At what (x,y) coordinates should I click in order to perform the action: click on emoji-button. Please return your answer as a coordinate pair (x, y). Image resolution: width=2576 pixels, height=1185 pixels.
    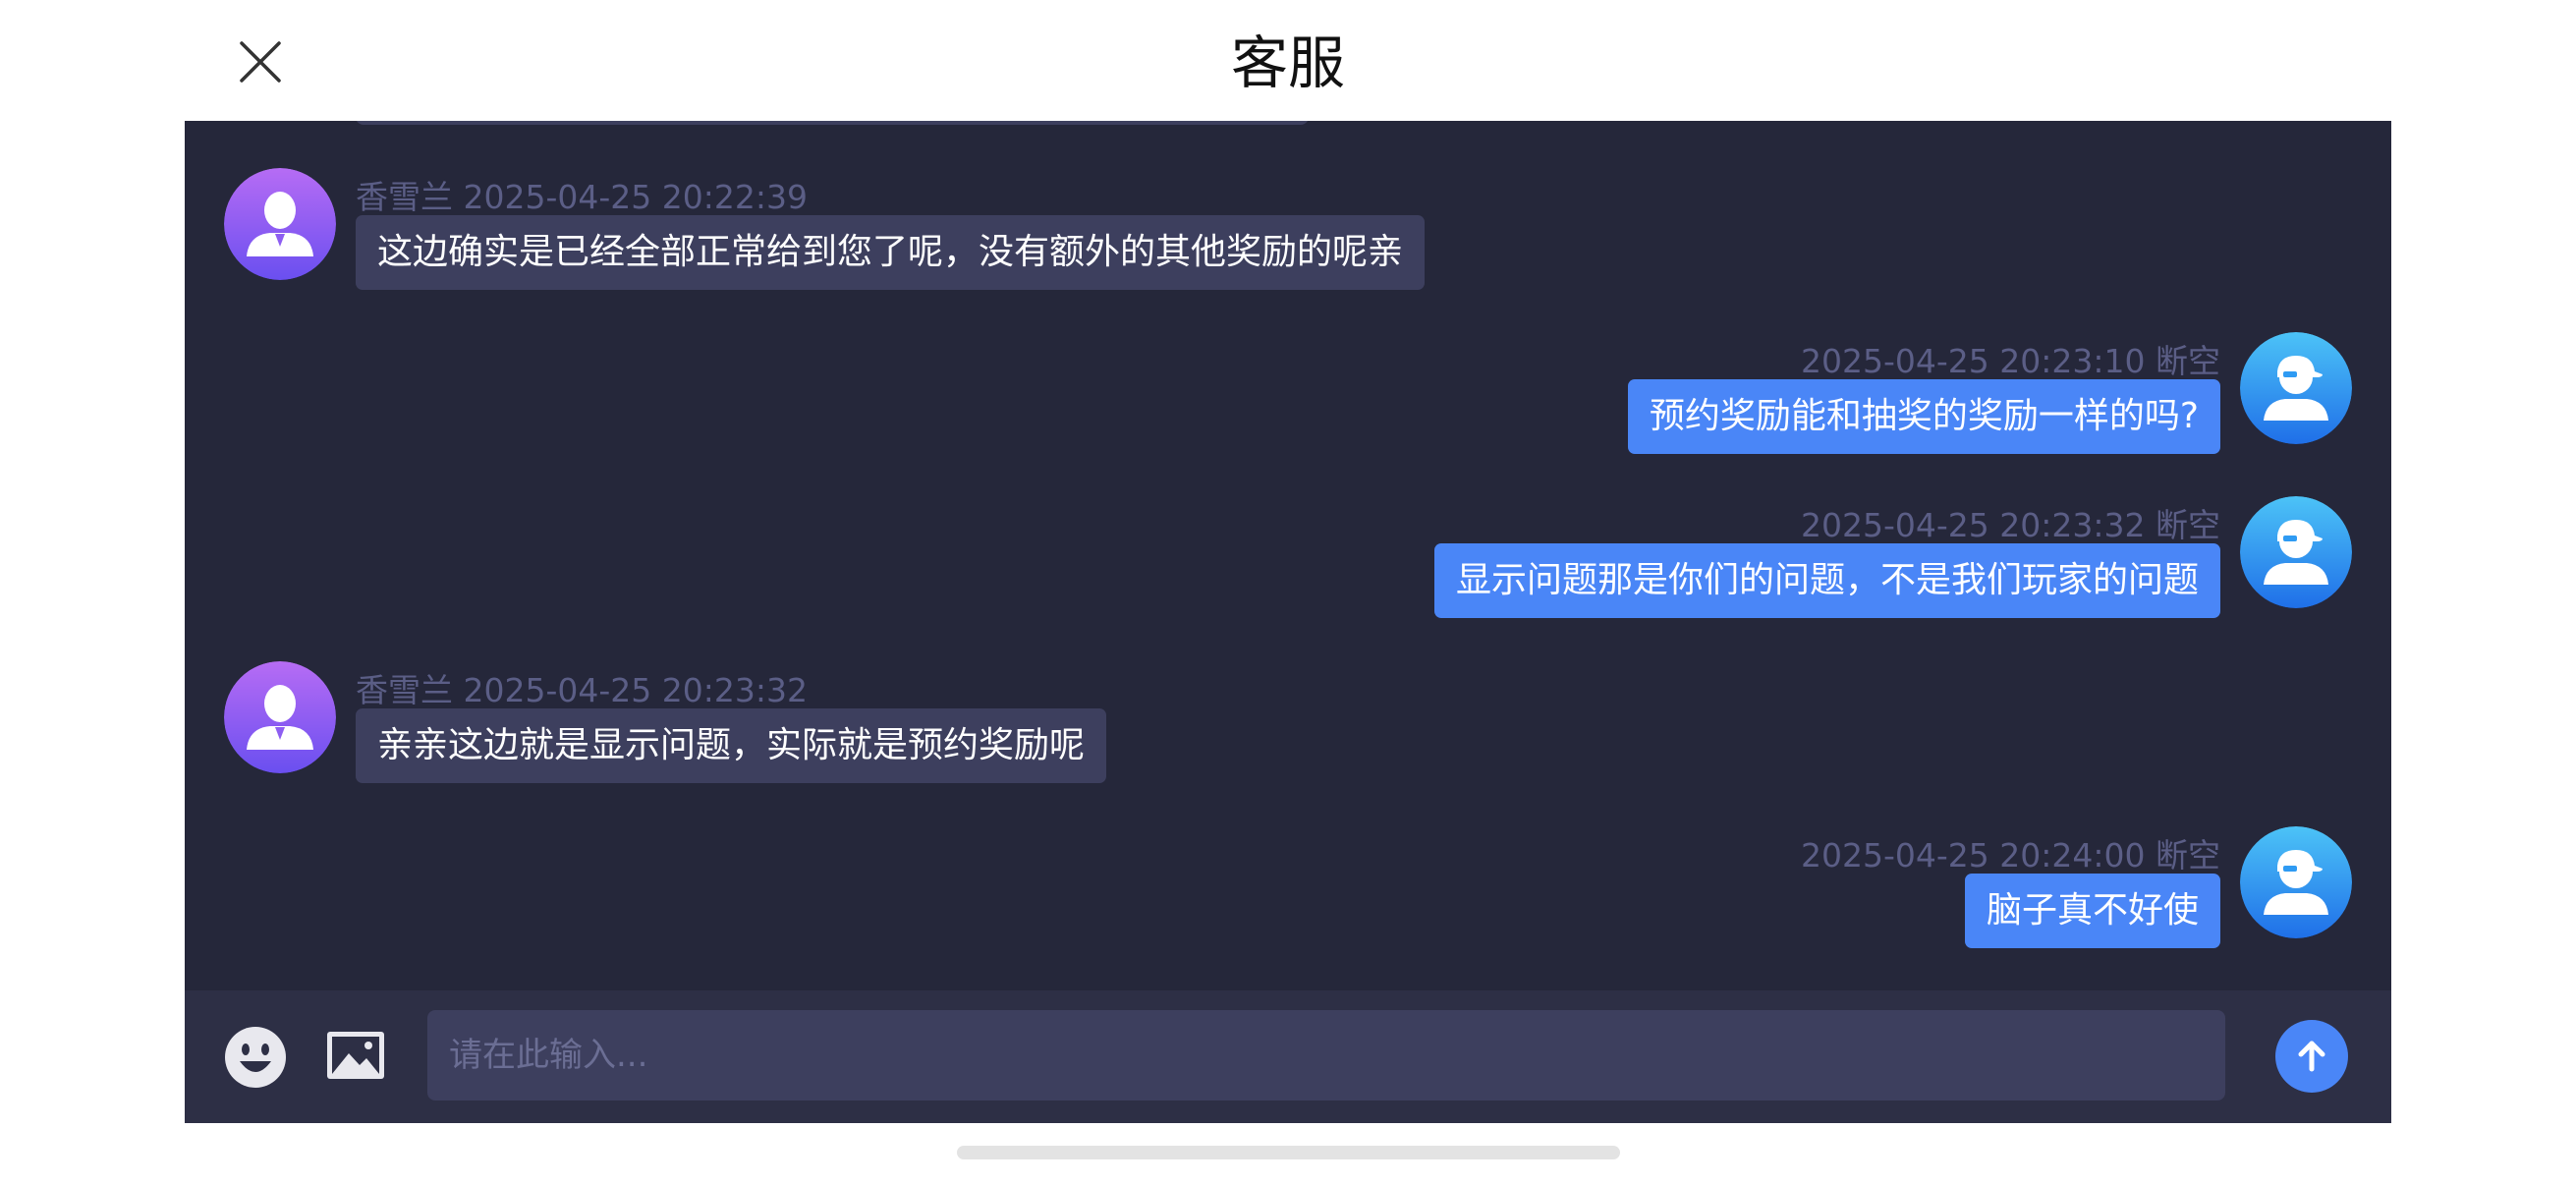
    Looking at the image, I should click on (255, 1057).